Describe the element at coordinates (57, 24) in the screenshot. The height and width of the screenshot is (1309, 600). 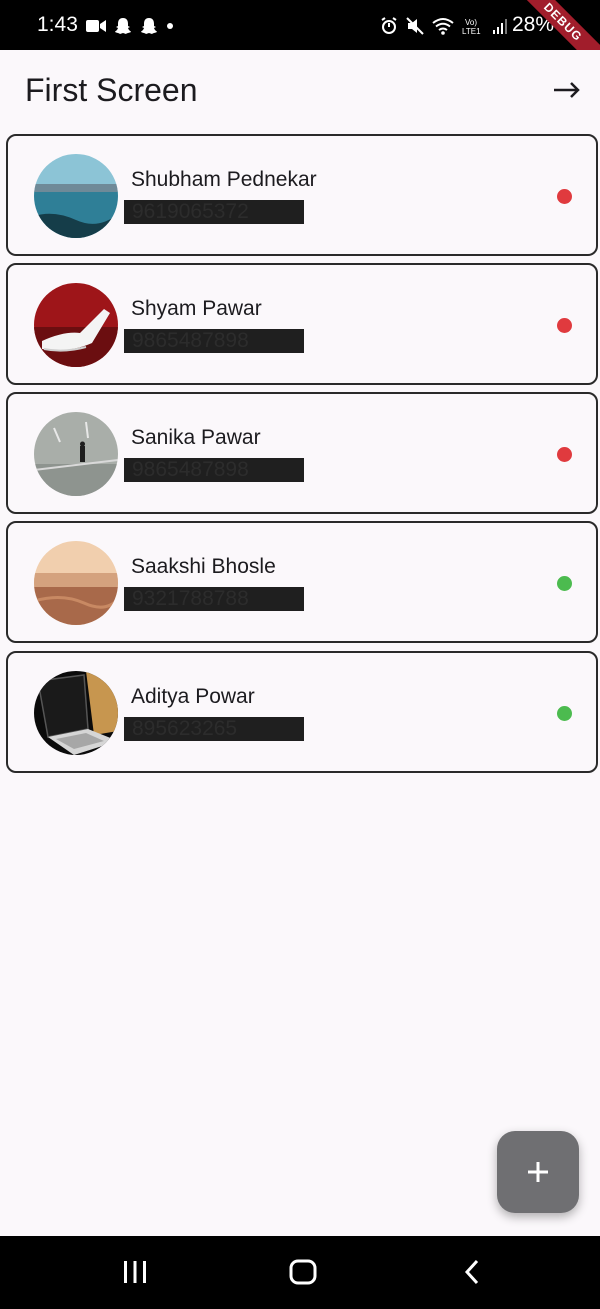
I see `status-time: 1:43` at that location.